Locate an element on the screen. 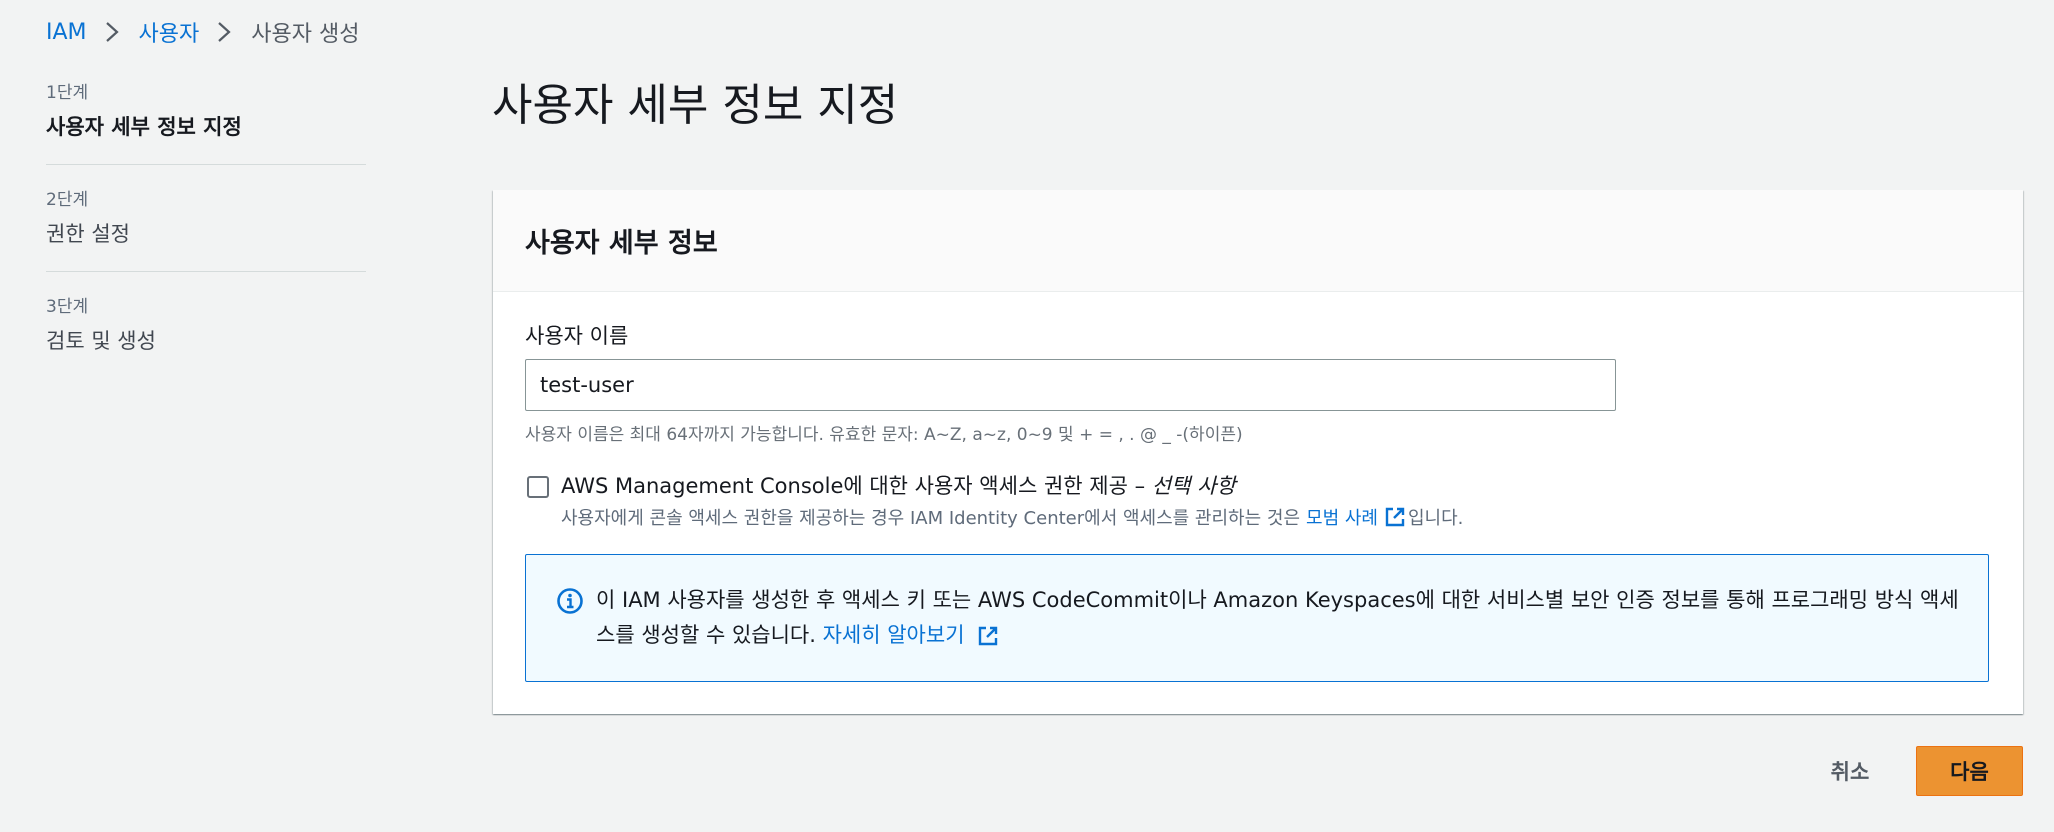  cancel-button: 취소 is located at coordinates (1850, 771).